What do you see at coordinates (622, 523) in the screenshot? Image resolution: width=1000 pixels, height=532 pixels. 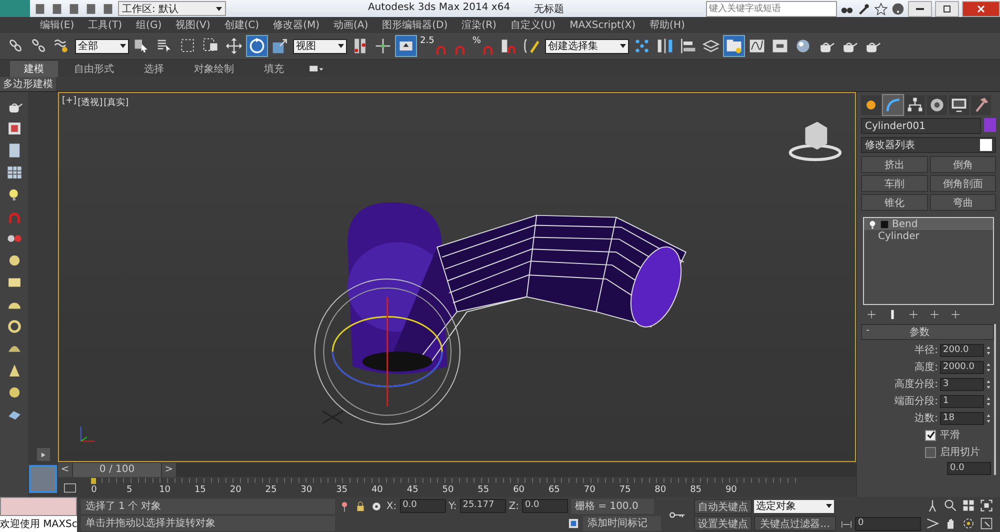 I see `add-time-tag-label: 添加时间标记` at bounding box center [622, 523].